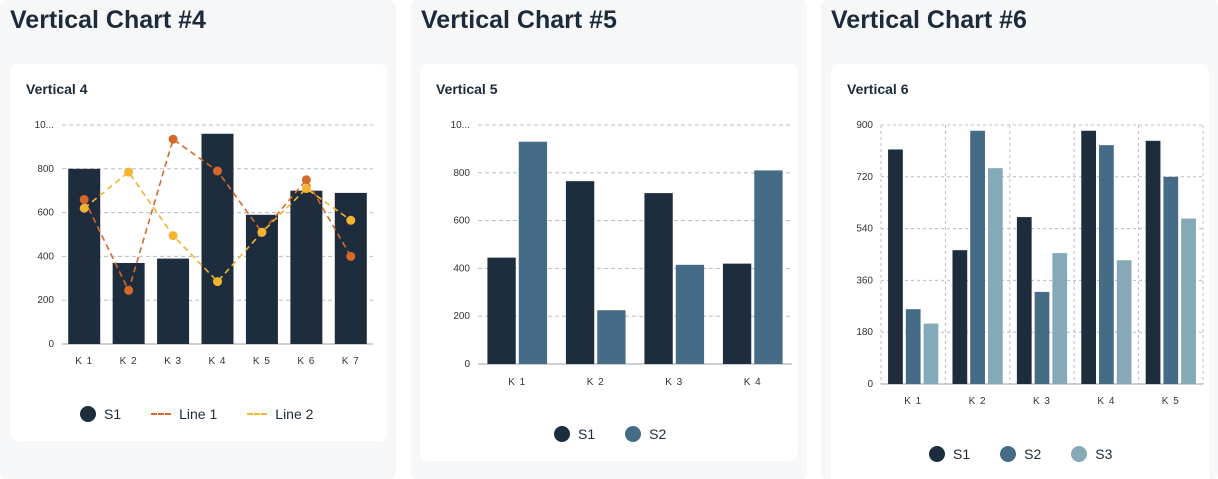 The height and width of the screenshot is (479, 1218). What do you see at coordinates (350, 268) in the screenshot?
I see `bar-s1-k7` at bounding box center [350, 268].